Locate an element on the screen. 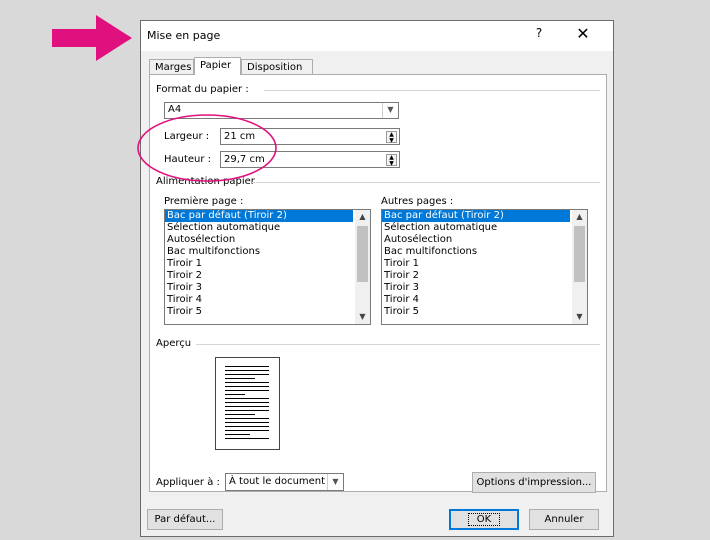 This screenshot has width=710, height=540. apply-to-label: Appliquer à : is located at coordinates (188, 482).